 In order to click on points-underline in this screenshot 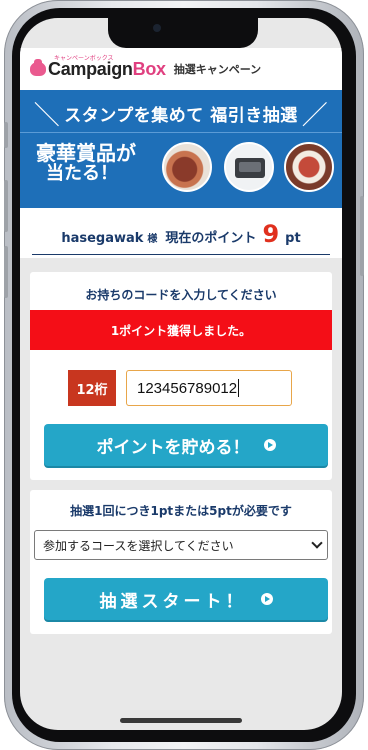, I will do `click(181, 254)`.